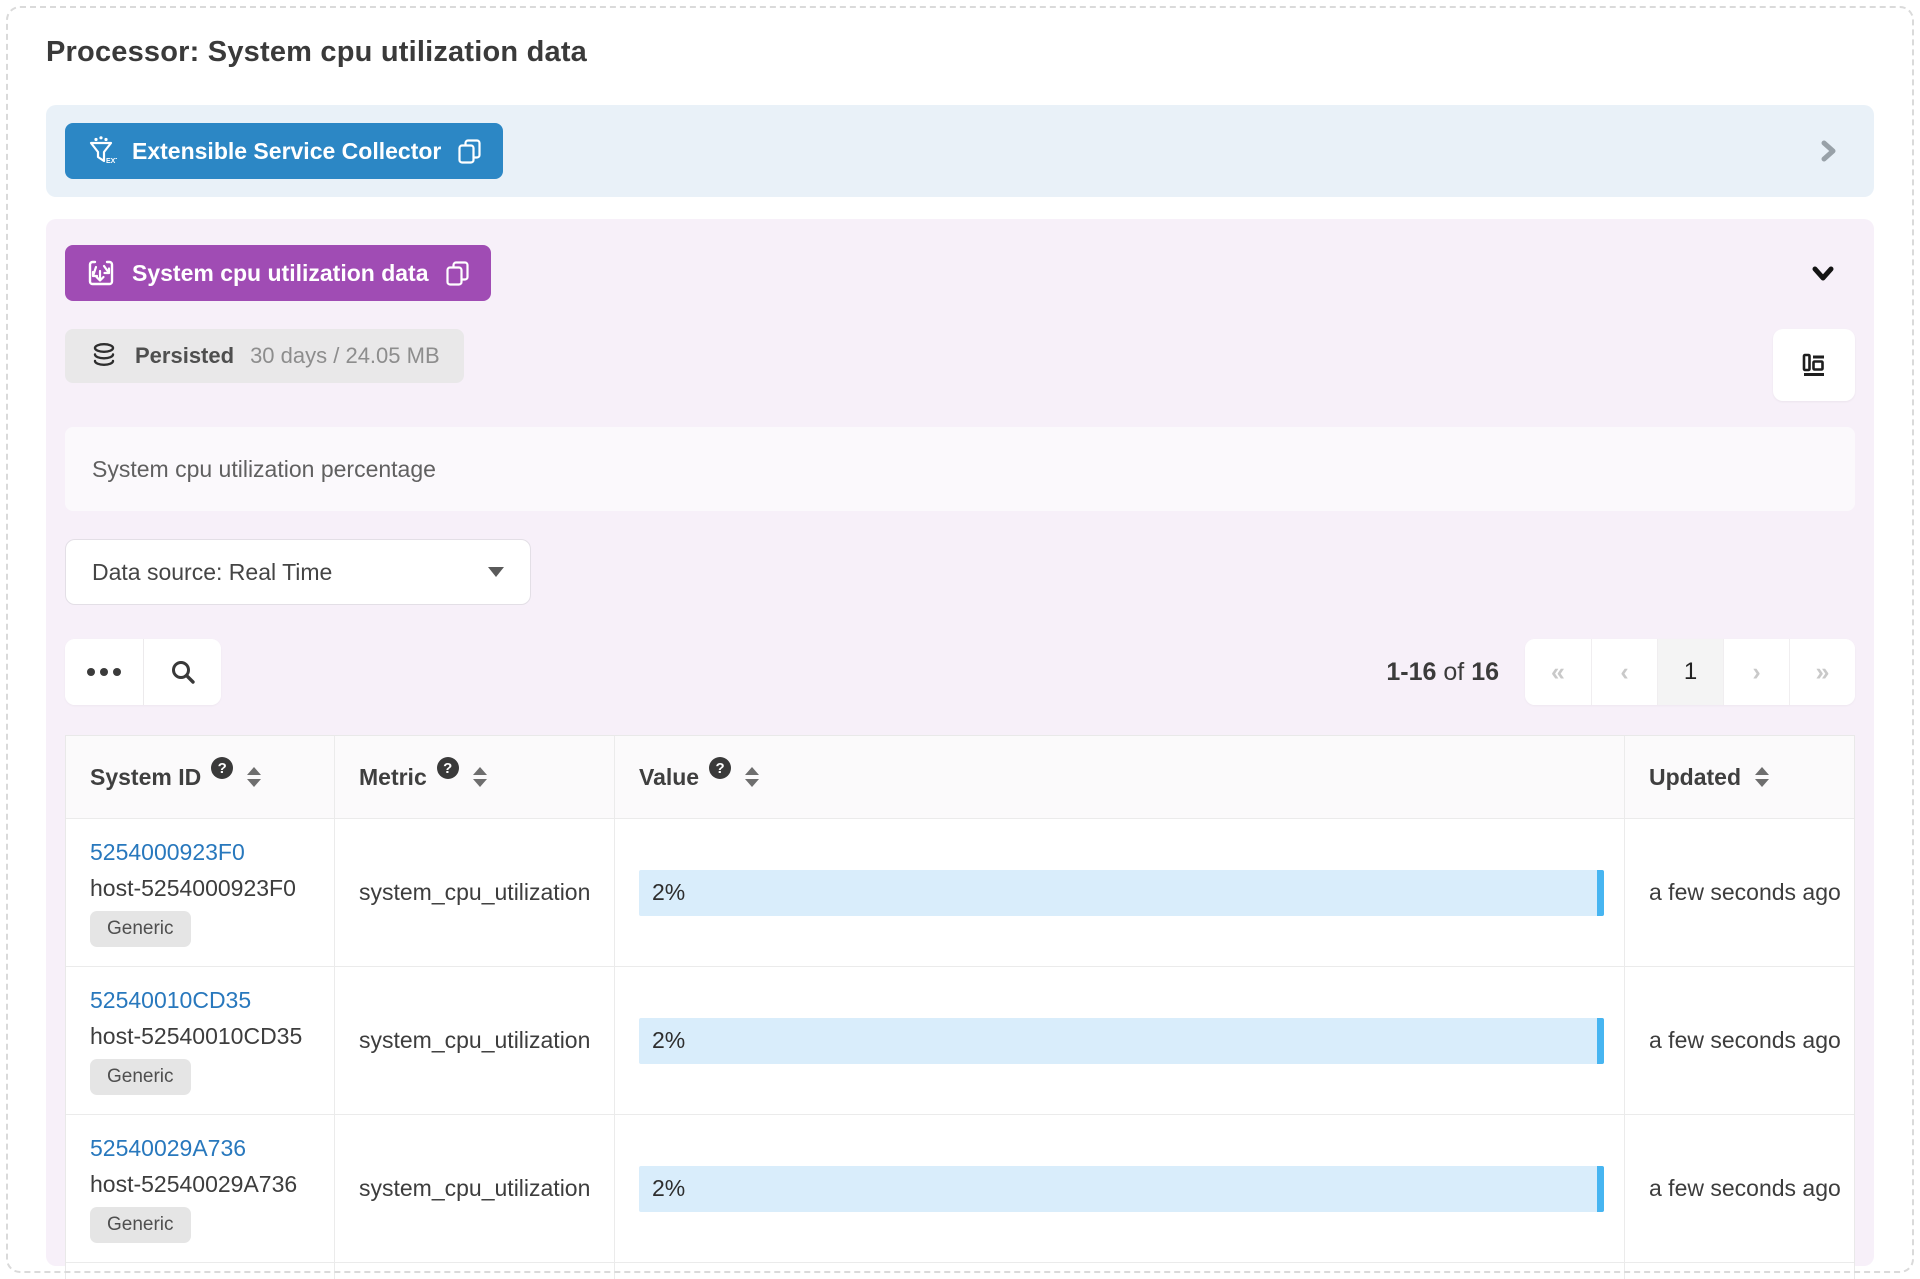  Describe the element at coordinates (1624, 672) in the screenshot. I see `prev-page-button: ‹` at that location.